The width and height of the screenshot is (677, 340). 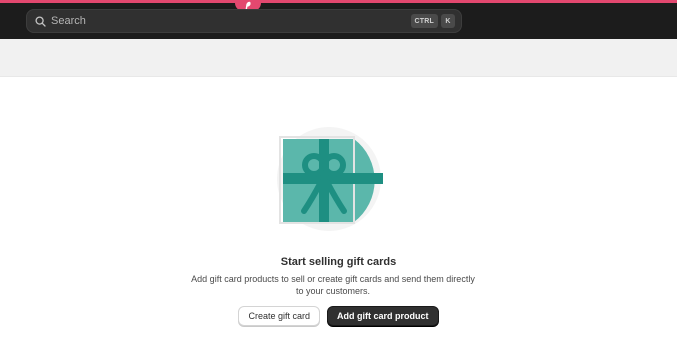 I want to click on gift-card-icon, so click(x=330, y=179).